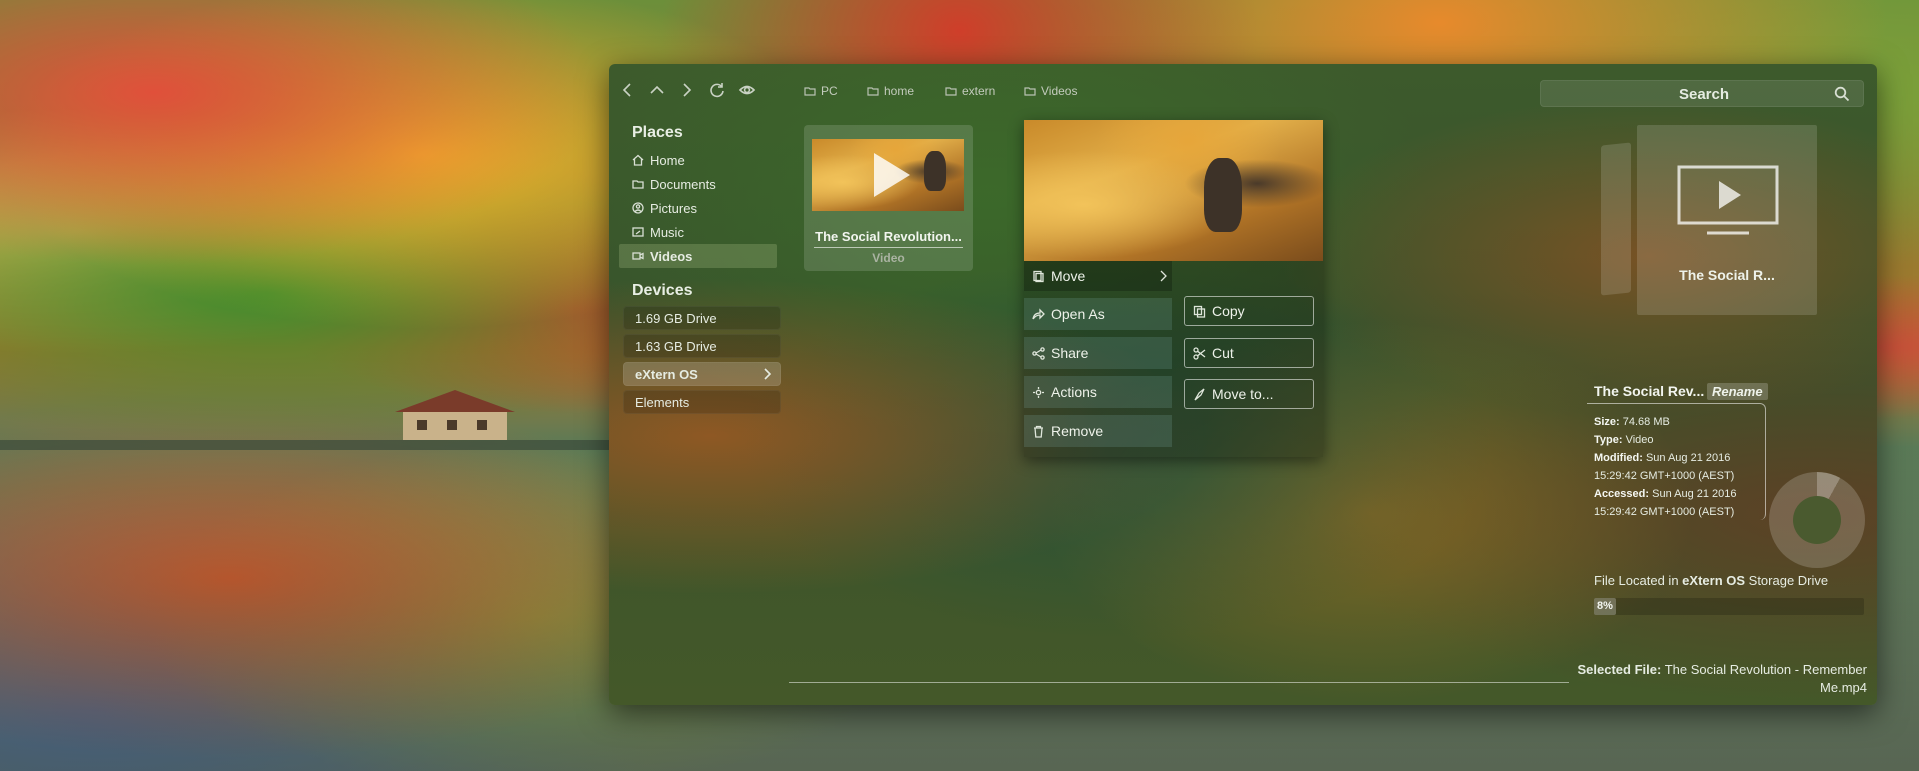 The width and height of the screenshot is (1919, 771). I want to click on search-input, so click(1704, 94).